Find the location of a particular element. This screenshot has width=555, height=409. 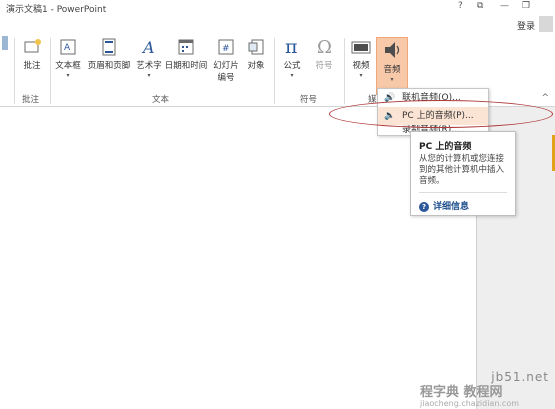

tooltip: PC 上的音频 从您的计算机或您连接到的其他计算机中插入音频。 ? 详细信息 is located at coordinates (463, 173).